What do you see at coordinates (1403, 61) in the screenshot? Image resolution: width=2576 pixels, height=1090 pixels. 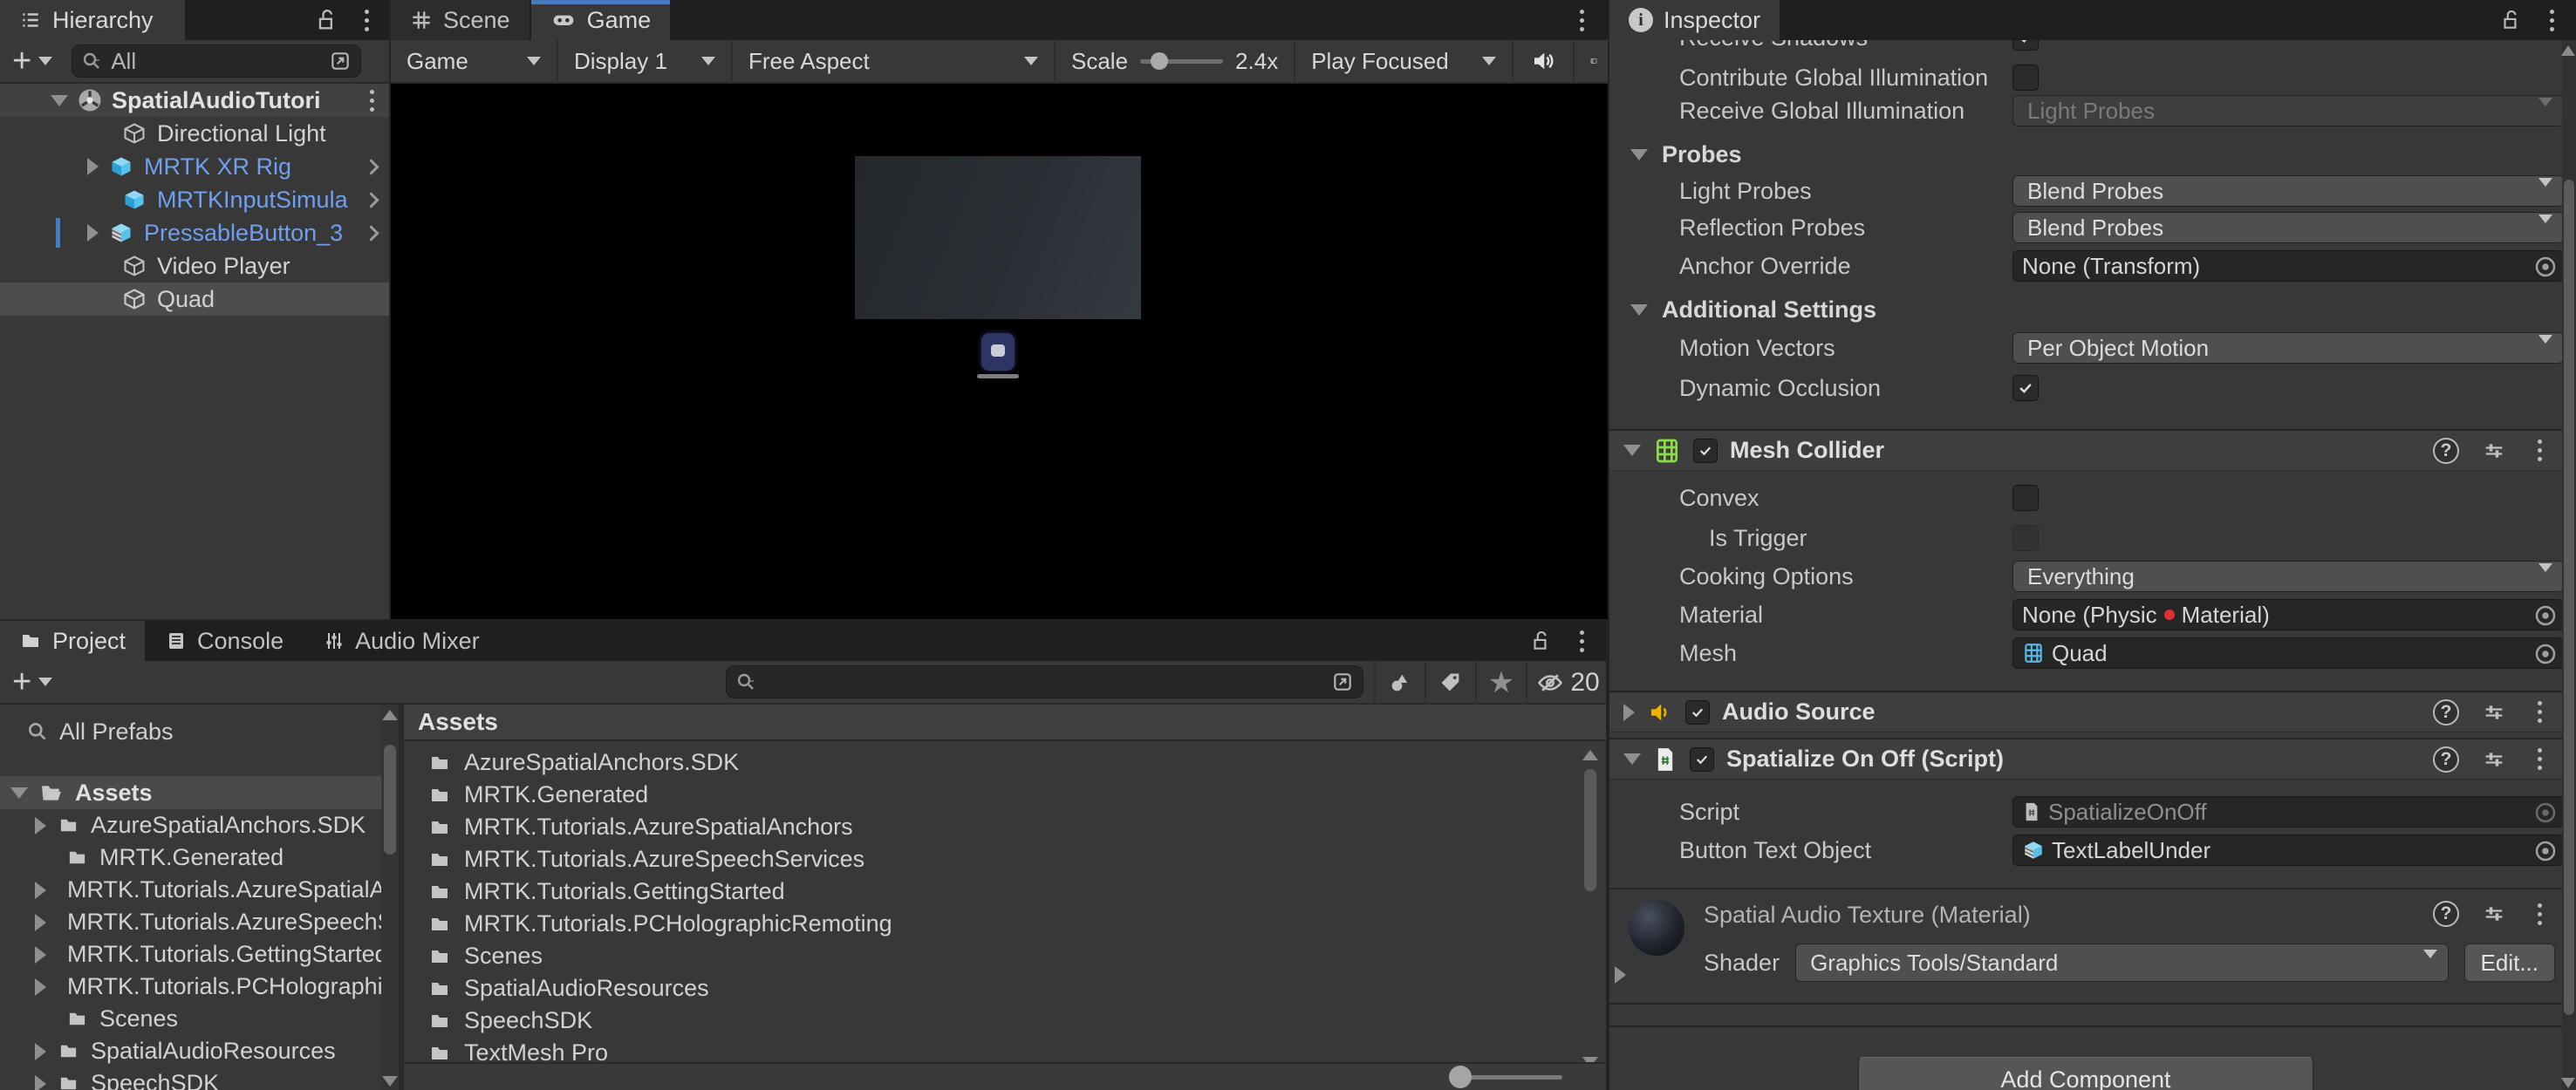 I see `play-focused-dropdown: Play Focused` at bounding box center [1403, 61].